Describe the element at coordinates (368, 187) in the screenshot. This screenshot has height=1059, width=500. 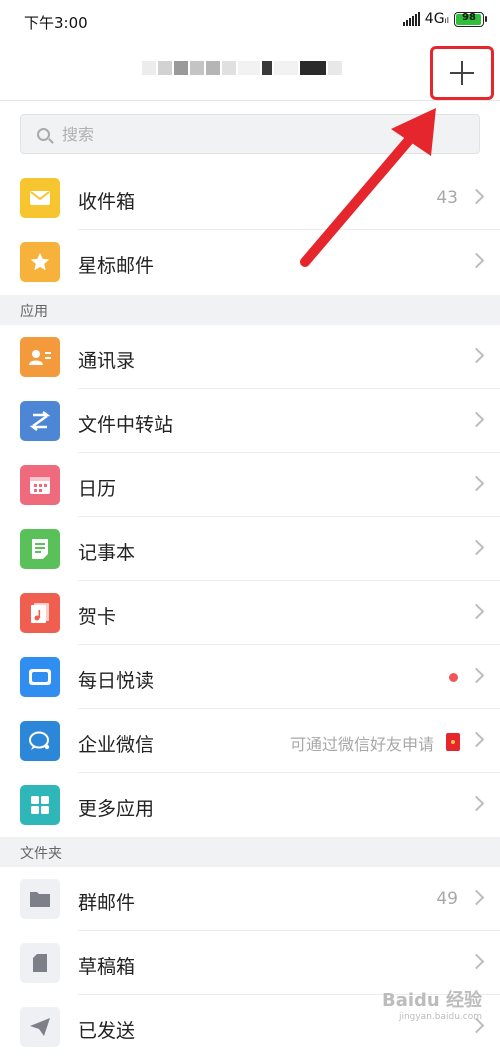
I see `annotation-arrow` at that location.